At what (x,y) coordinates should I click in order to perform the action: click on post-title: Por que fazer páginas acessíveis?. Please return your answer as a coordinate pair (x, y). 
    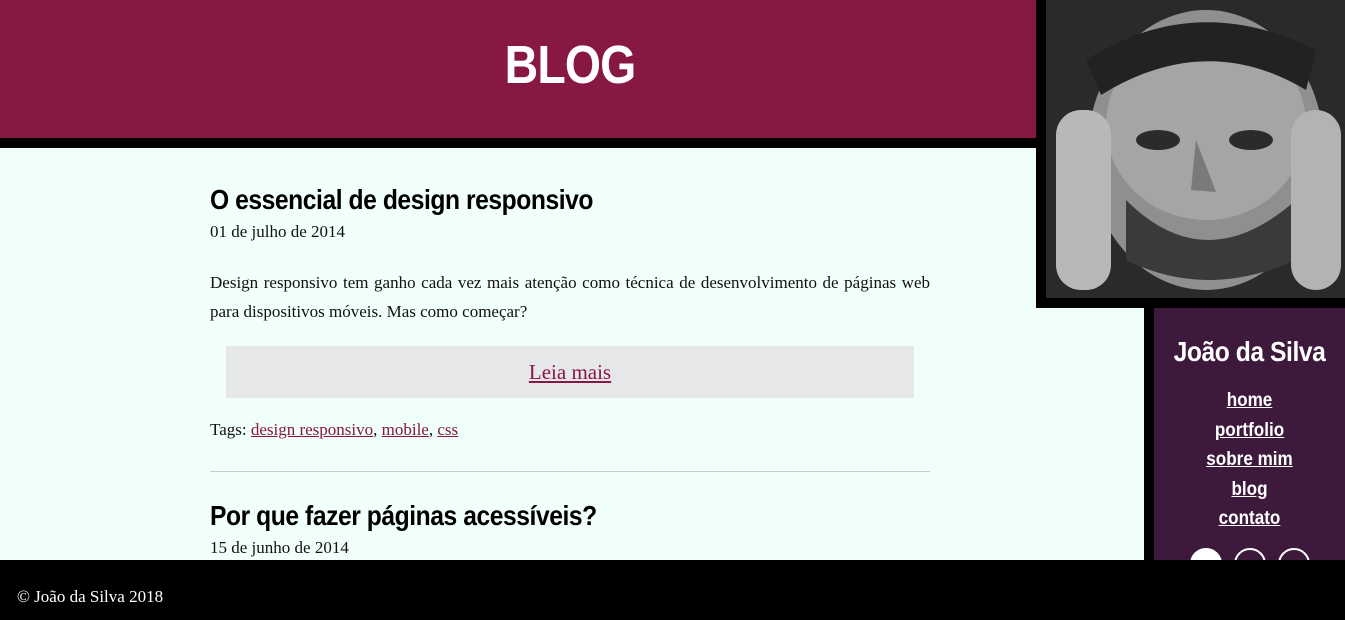
    Looking at the image, I should click on (527, 516).